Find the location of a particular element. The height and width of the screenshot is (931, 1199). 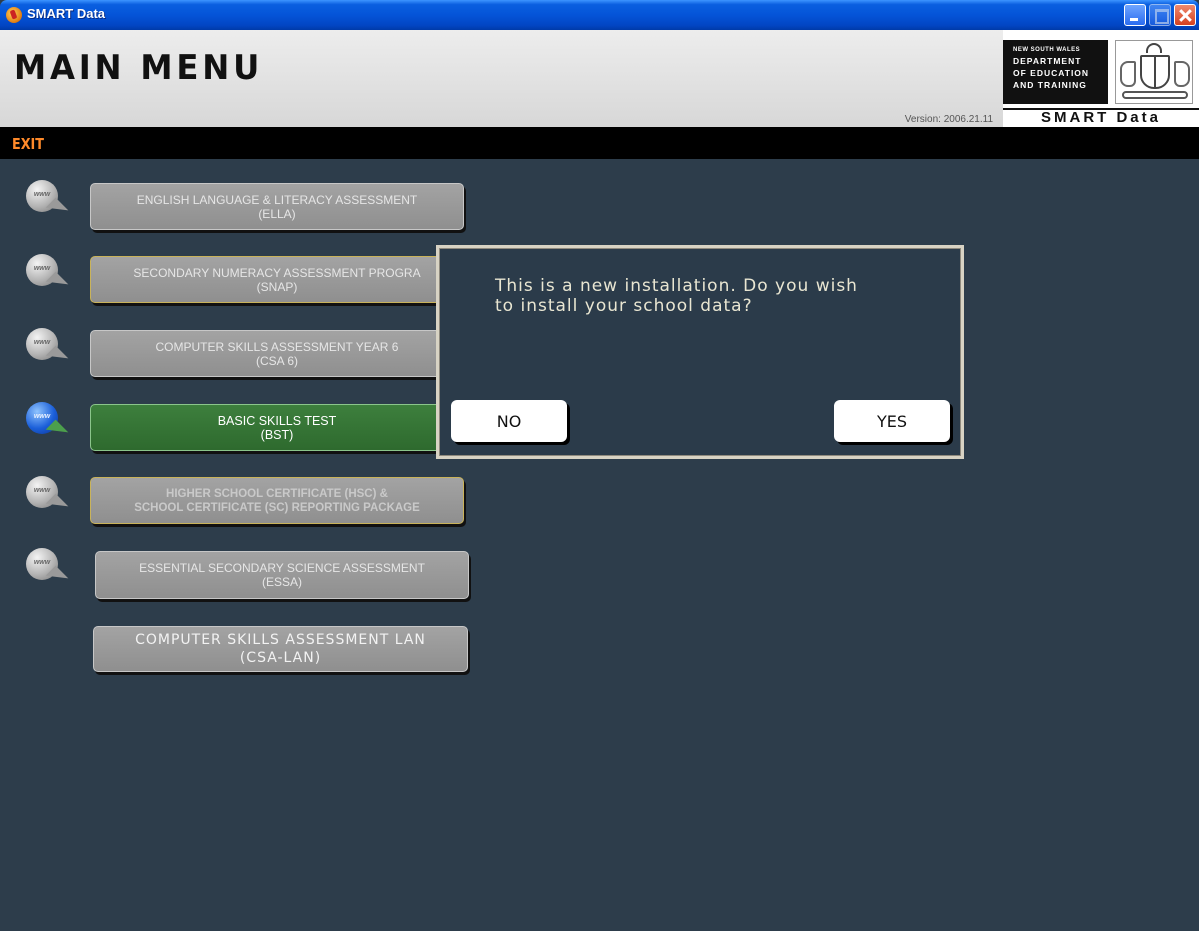

logo-line-2: DEPARTMENT is located at coordinates (1047, 61).